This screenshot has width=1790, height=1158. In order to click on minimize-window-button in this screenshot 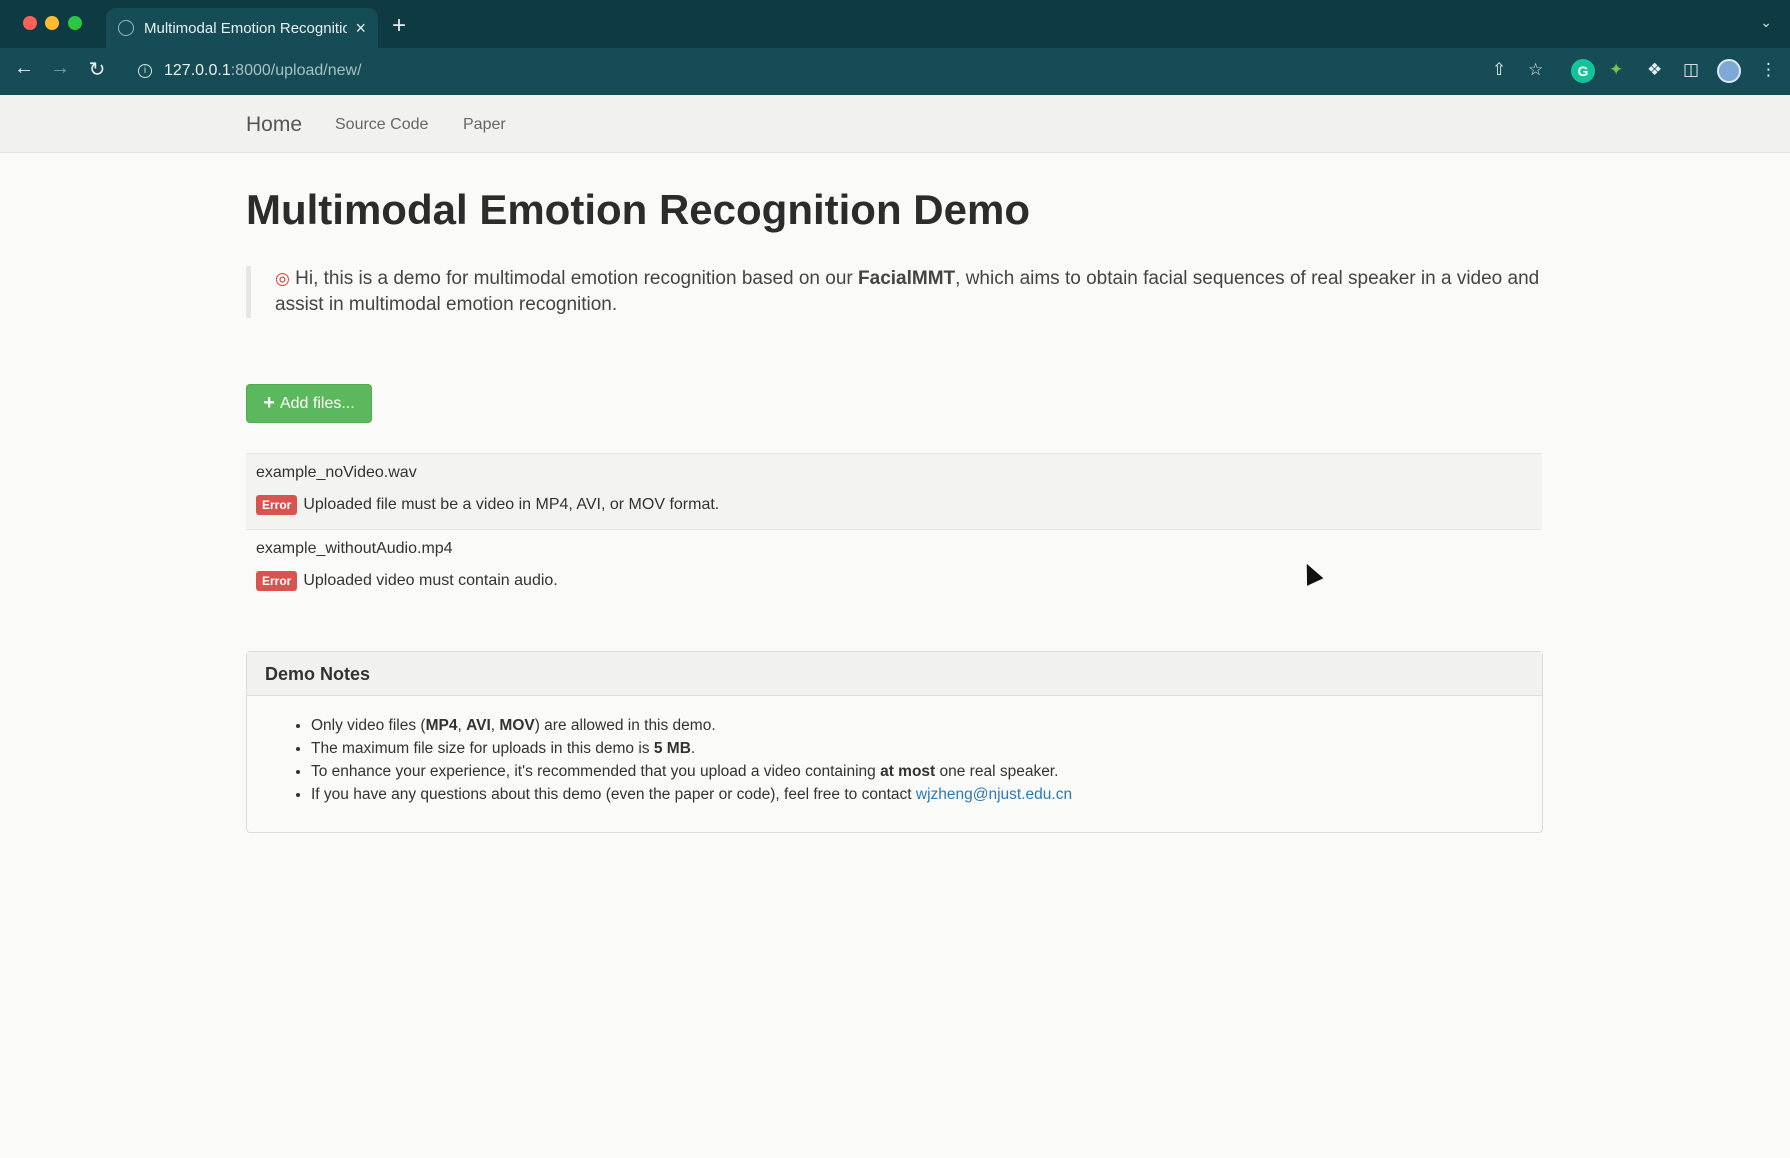, I will do `click(52, 23)`.